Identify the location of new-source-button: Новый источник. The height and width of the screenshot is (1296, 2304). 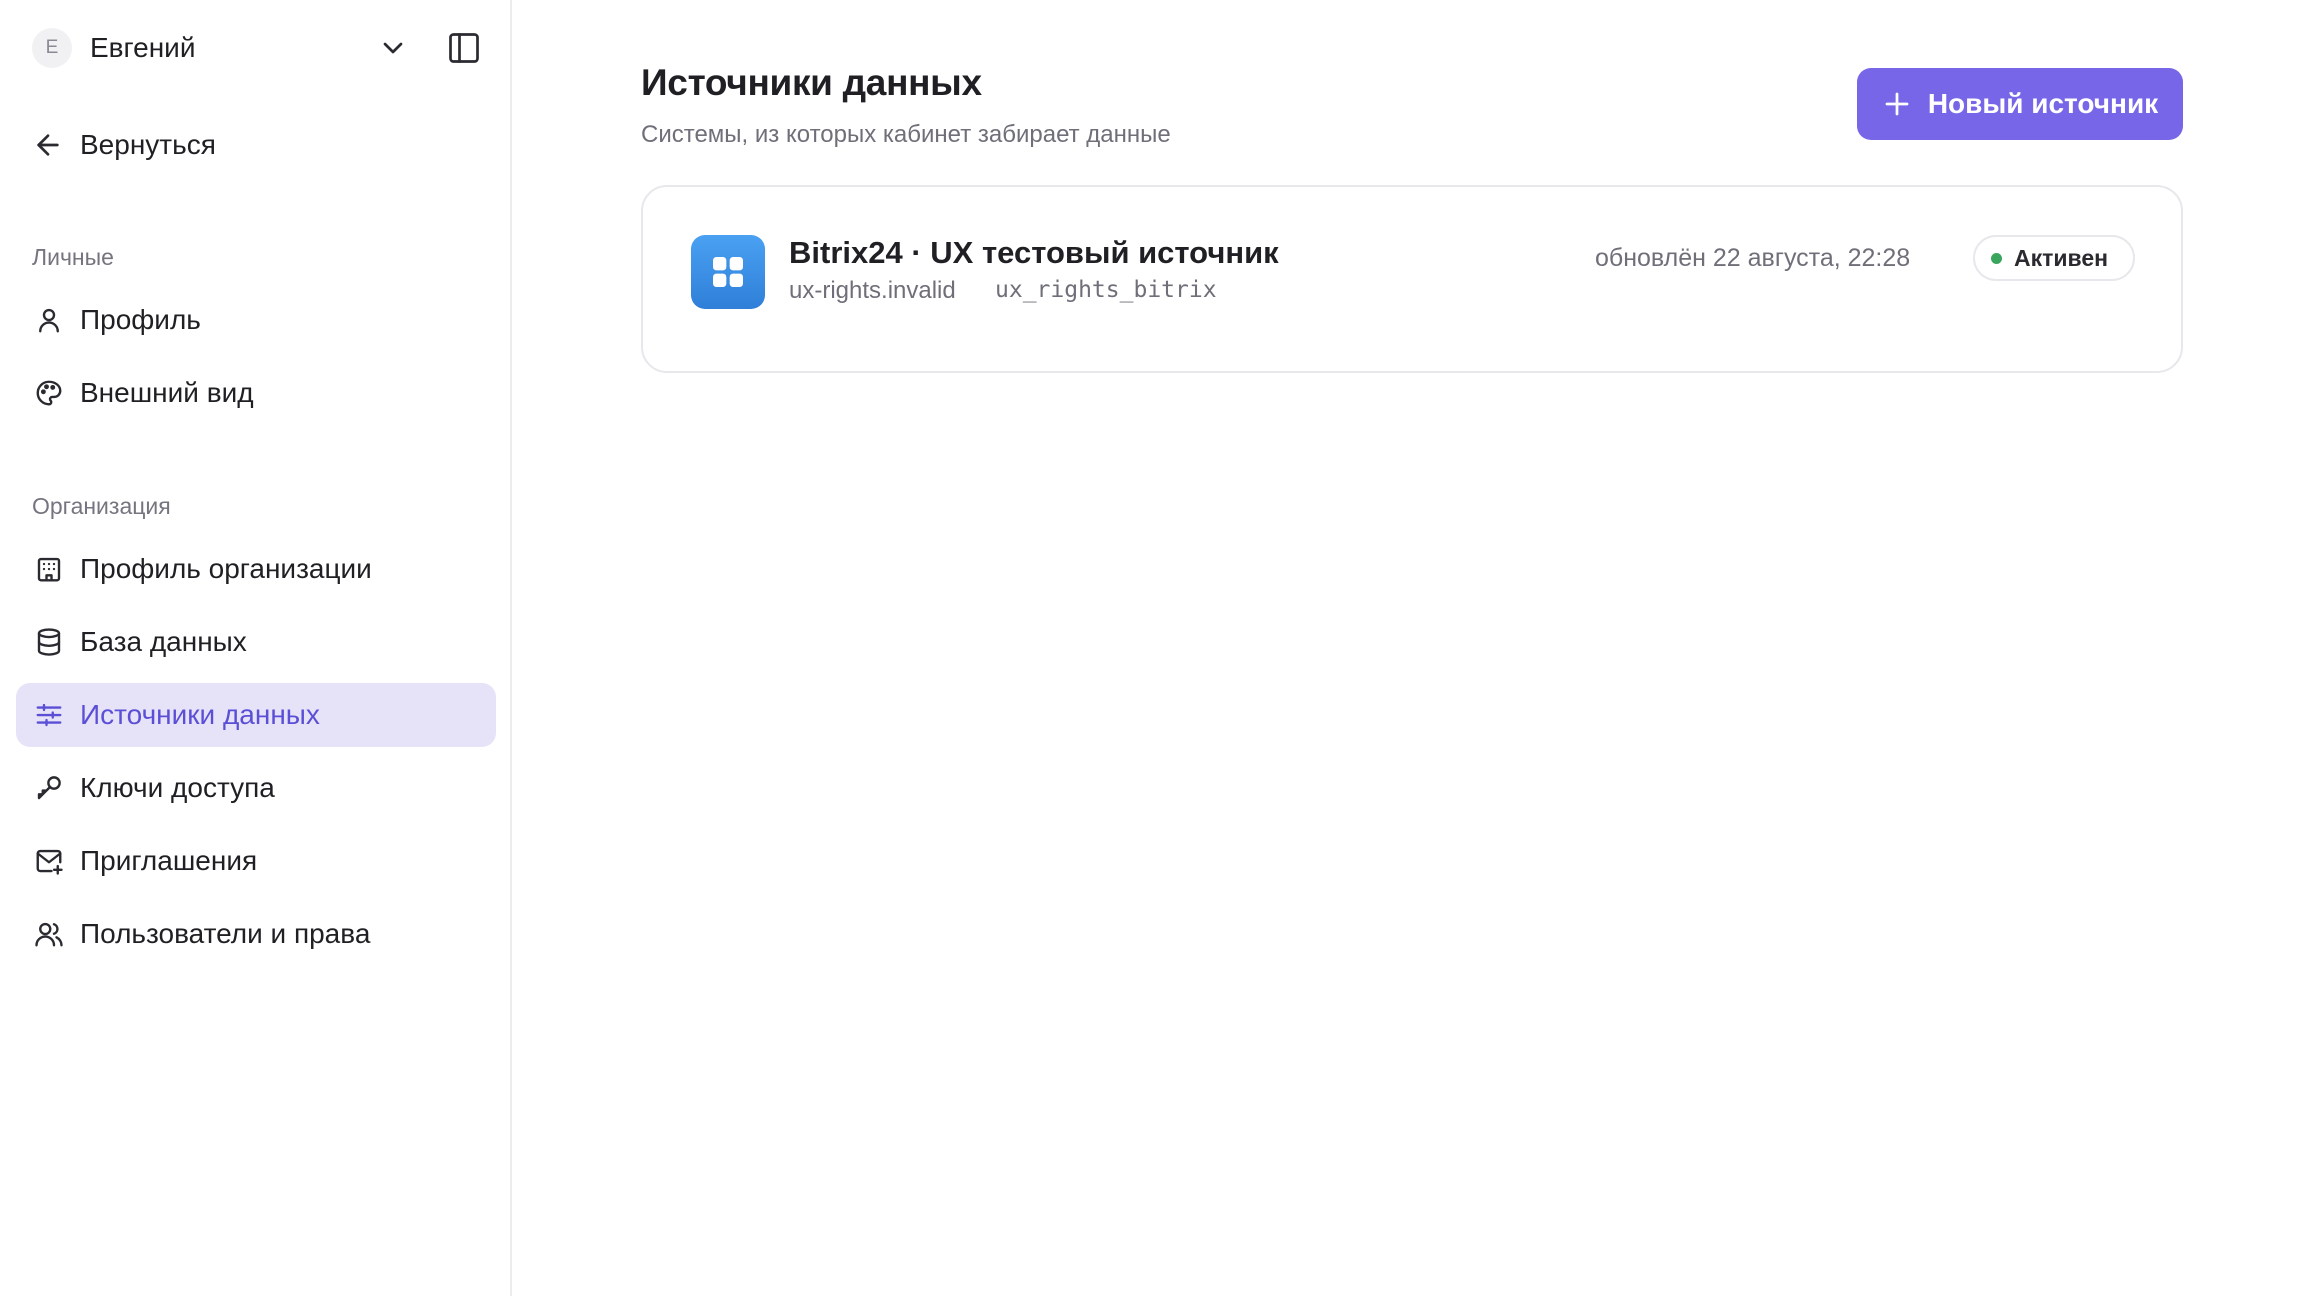
(2020, 104).